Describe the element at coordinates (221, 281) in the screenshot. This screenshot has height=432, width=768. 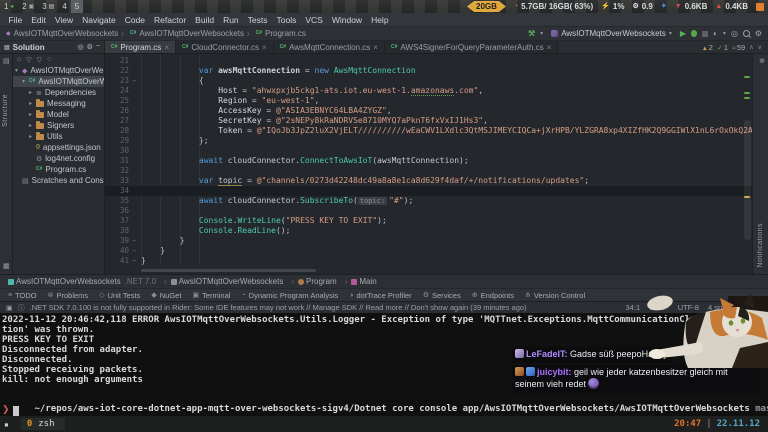
I see `breadcrumb-namespace: AwsIOTMqttOverWebsockets` at that location.